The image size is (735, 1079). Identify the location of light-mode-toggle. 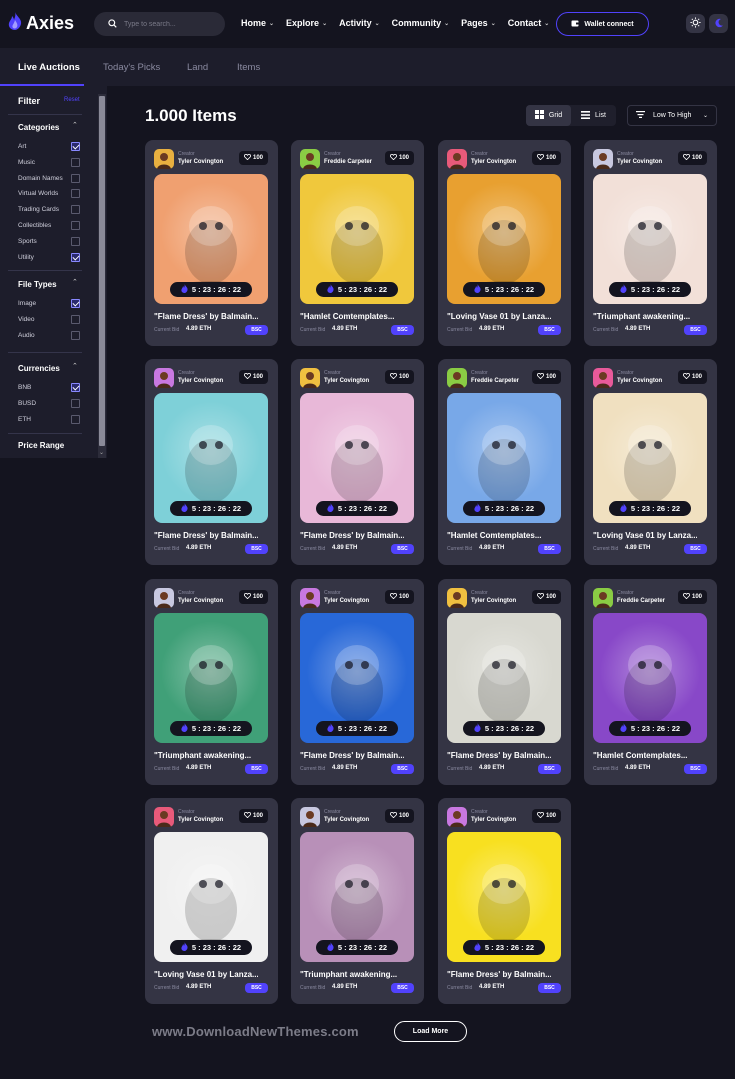
(695, 23).